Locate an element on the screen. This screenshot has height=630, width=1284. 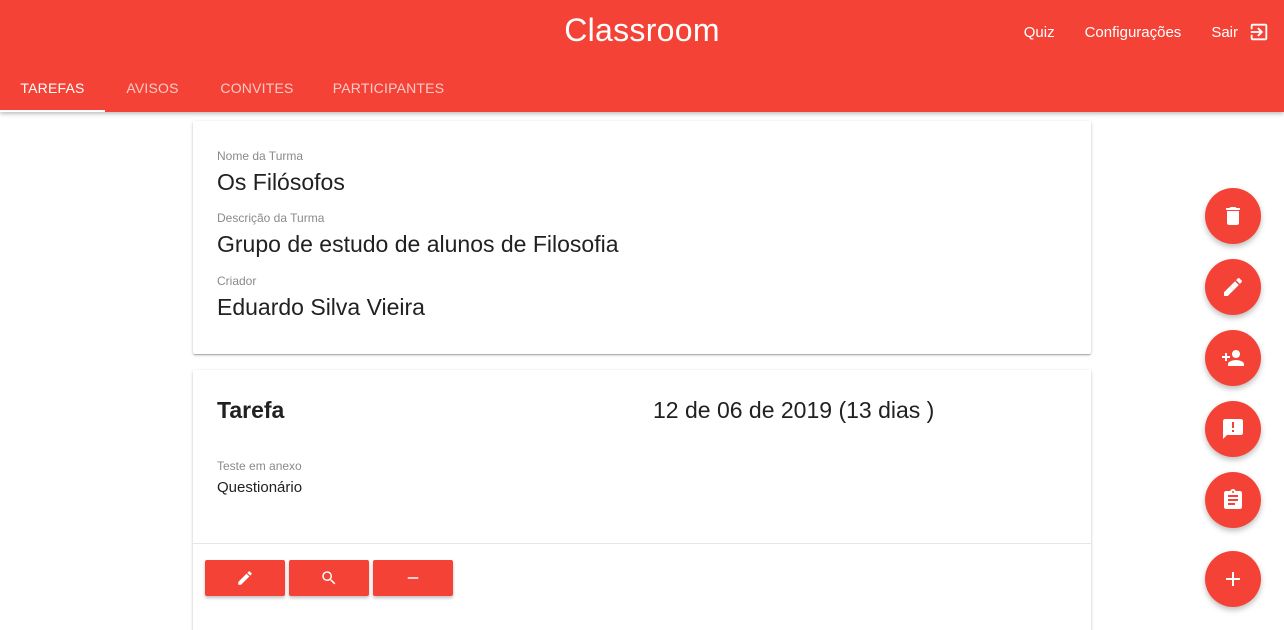
invite-participant-button is located at coordinates (1233, 358).